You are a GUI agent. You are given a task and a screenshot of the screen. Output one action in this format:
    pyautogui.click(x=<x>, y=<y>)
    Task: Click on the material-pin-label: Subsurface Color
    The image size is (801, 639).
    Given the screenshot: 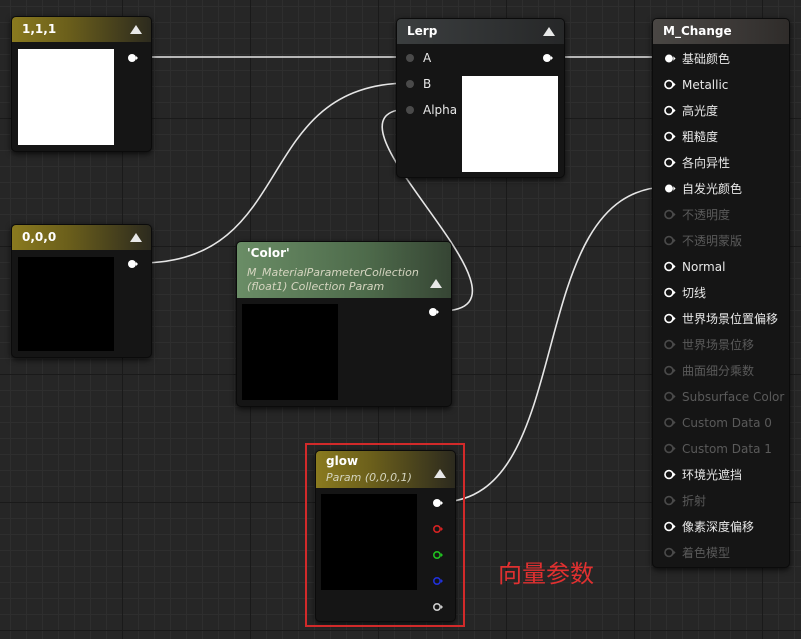 What is the action you would take?
    pyautogui.click(x=733, y=397)
    